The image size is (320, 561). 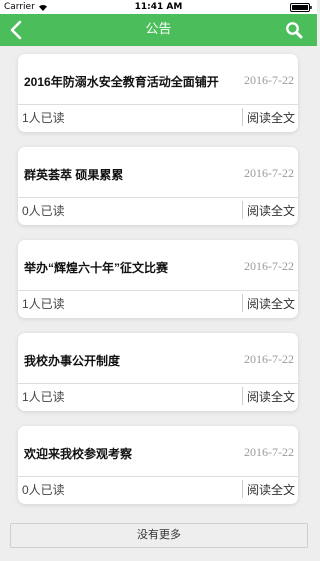 I want to click on notice-card: 我校办事公开制度 2016-7-22 1人已读 阅读全文, so click(x=158, y=372).